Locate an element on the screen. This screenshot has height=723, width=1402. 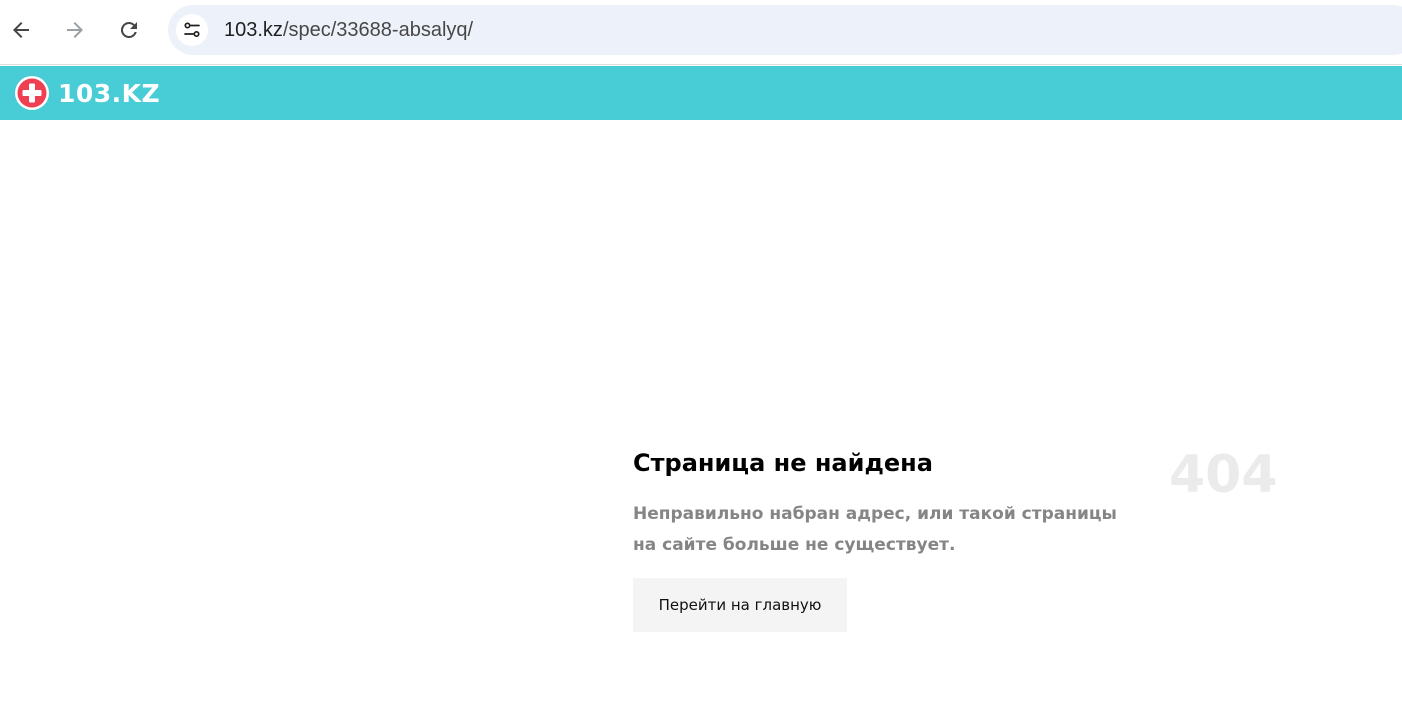
url-text: 103.kz/spec/33688-absalyq/ is located at coordinates (348, 30).